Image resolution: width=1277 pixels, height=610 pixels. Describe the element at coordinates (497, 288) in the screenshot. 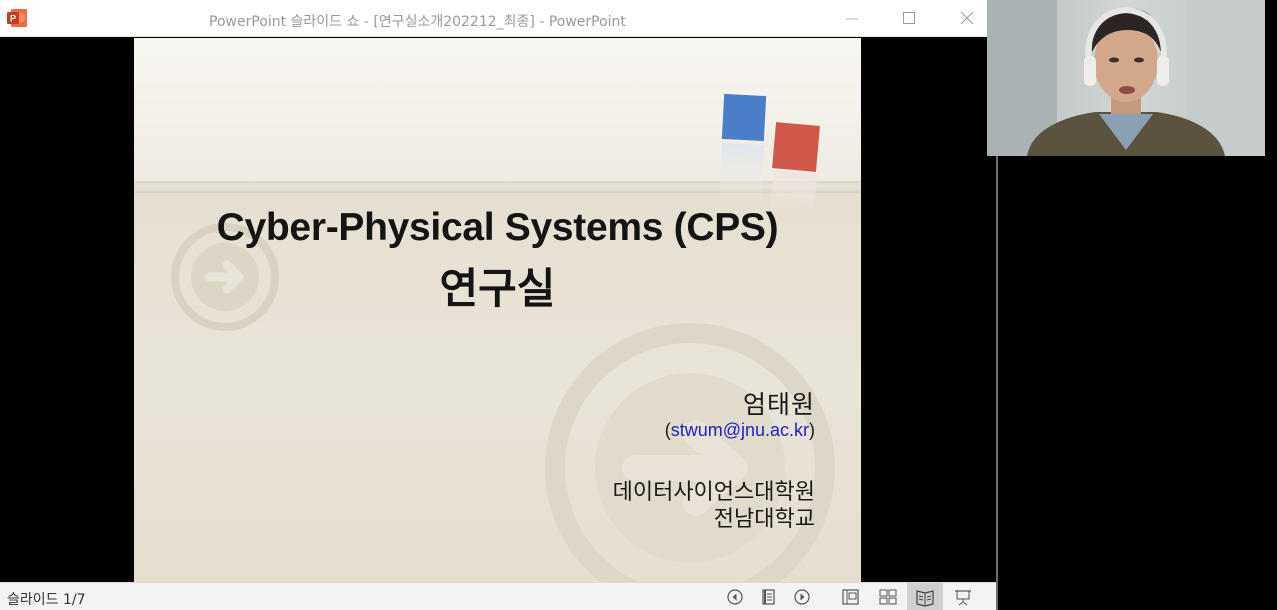

I see `slide-subtitle: 연구실` at that location.